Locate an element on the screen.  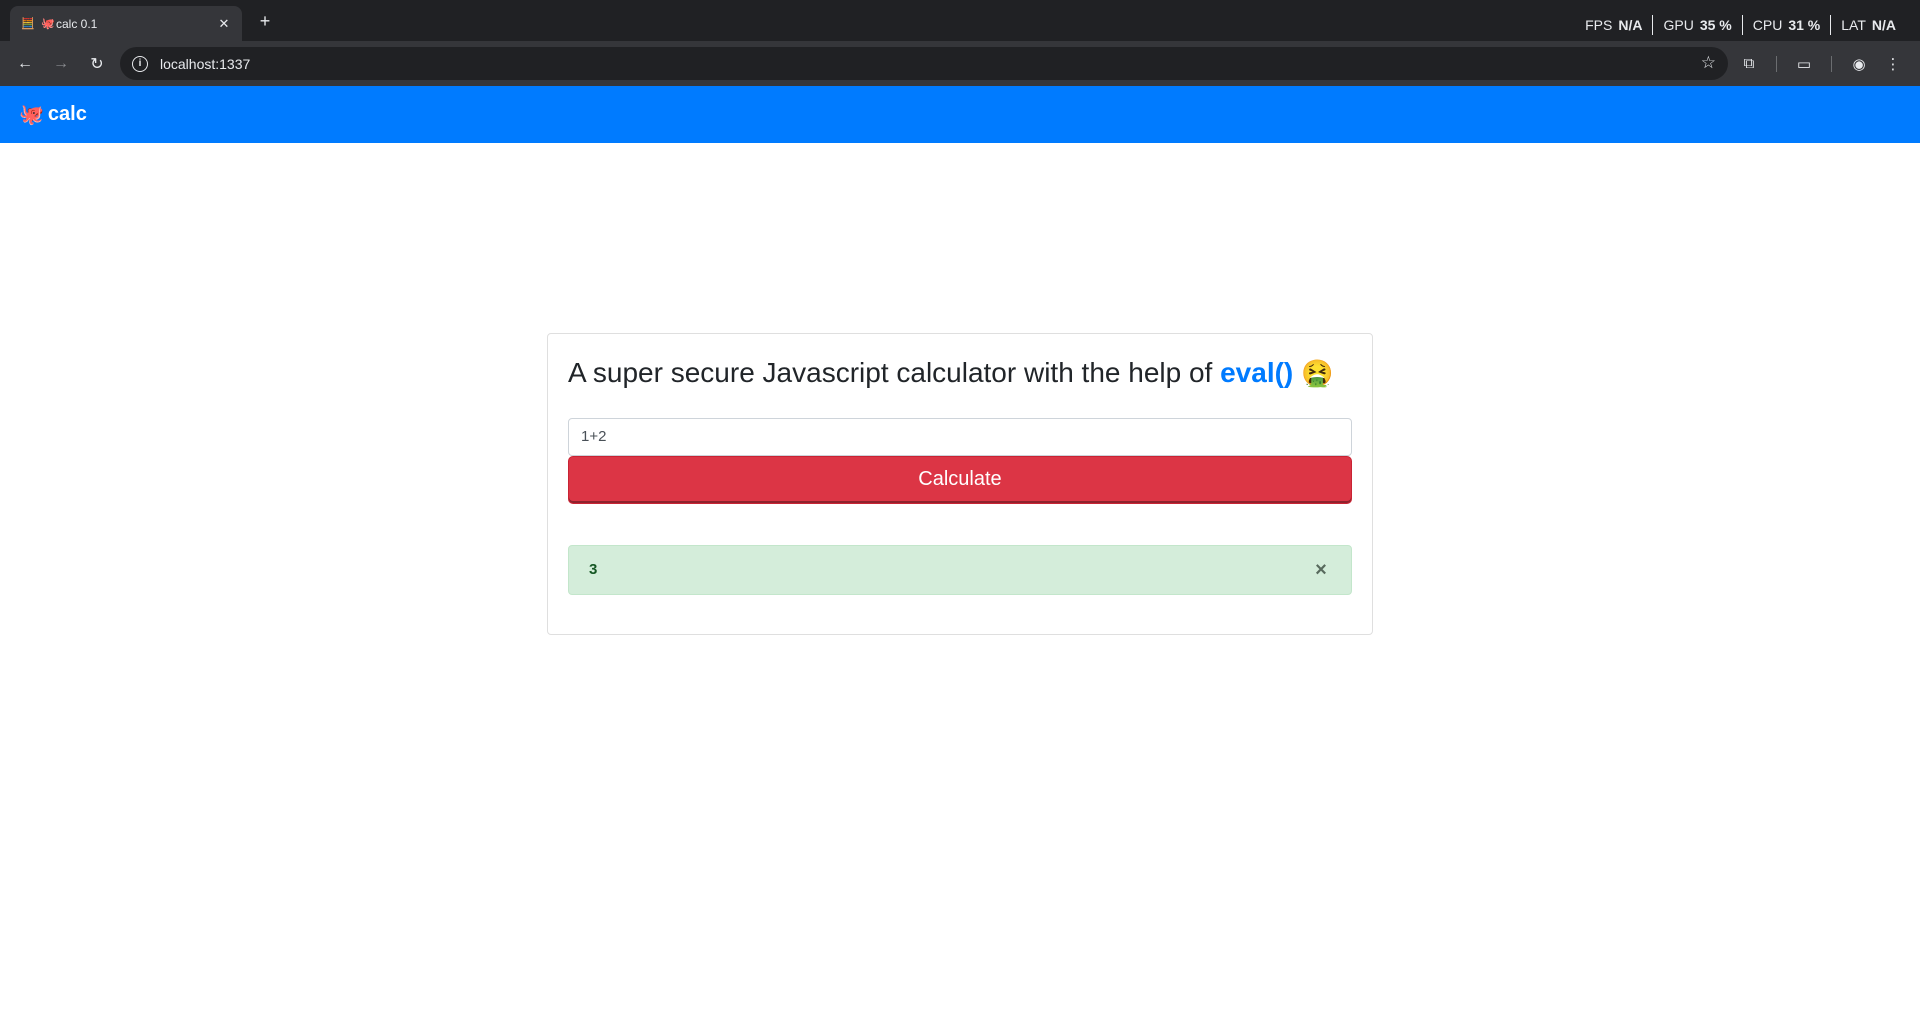
expression-input is located at coordinates (960, 436).